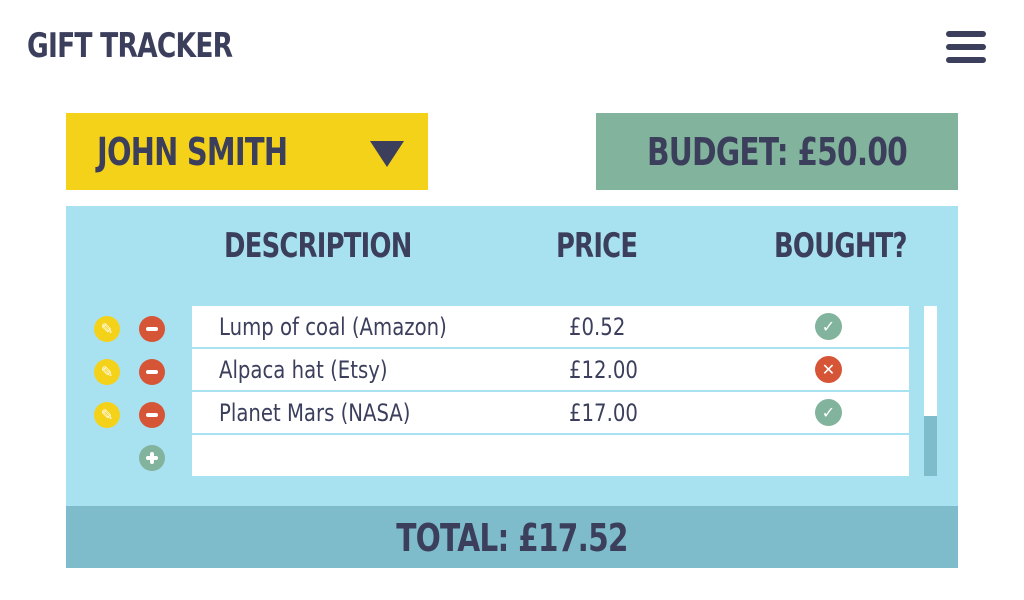 The width and height of the screenshot is (1024, 600). I want to click on budget-display: BUDGET: £50.00, so click(777, 151).